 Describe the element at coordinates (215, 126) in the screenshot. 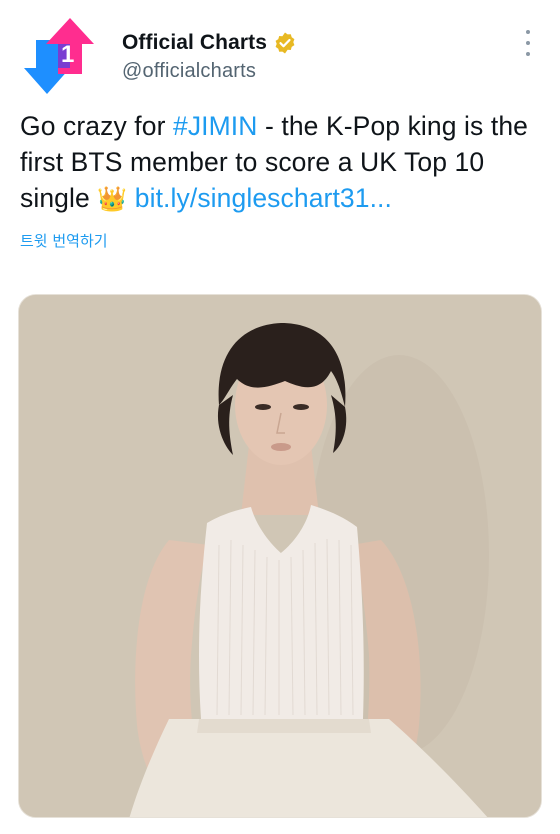

I see `hashtag-link: #JIMIN` at that location.